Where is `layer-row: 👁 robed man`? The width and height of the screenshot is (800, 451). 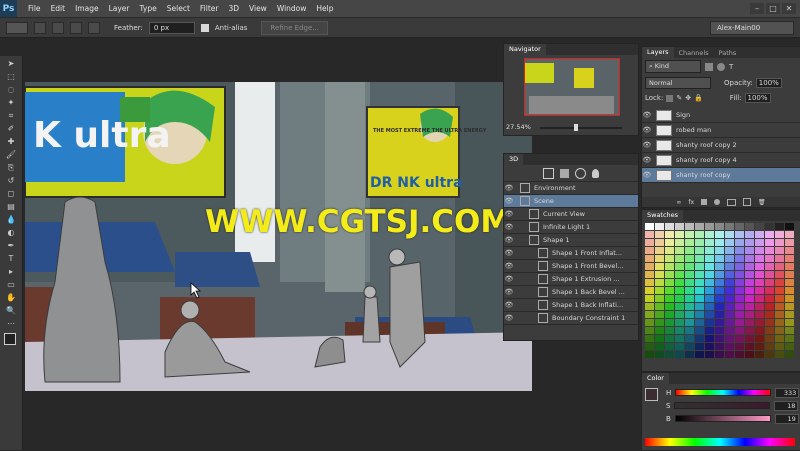
layer-row: 👁 robed man is located at coordinates (721, 130).